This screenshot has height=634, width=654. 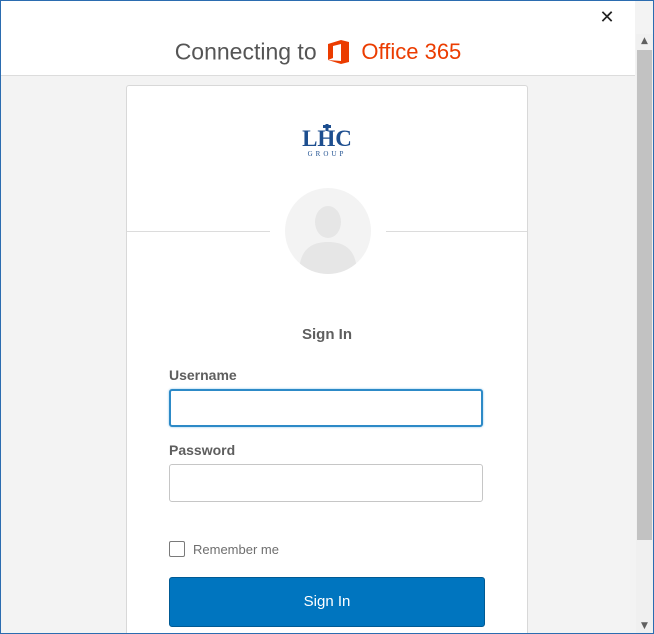 What do you see at coordinates (328, 231) in the screenshot?
I see `user-silhouette-icon` at bounding box center [328, 231].